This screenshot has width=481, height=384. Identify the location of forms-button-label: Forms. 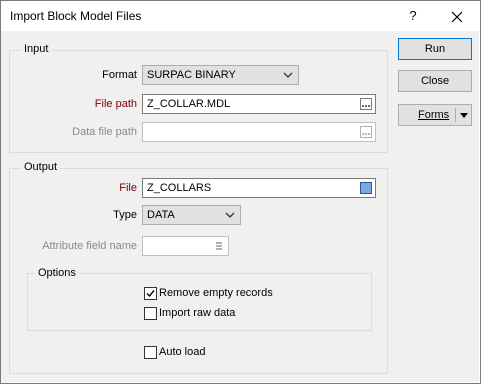
(434, 115).